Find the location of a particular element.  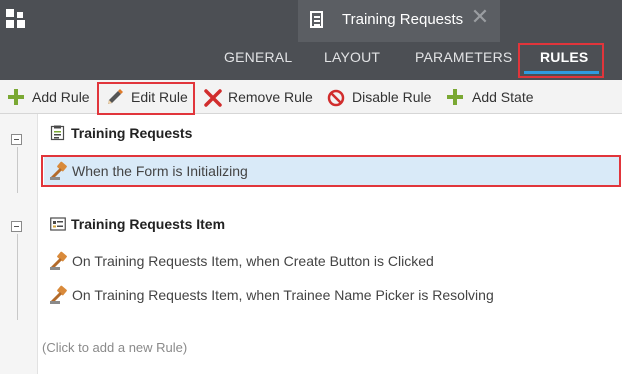

tree-gutter is located at coordinates (19, 244).